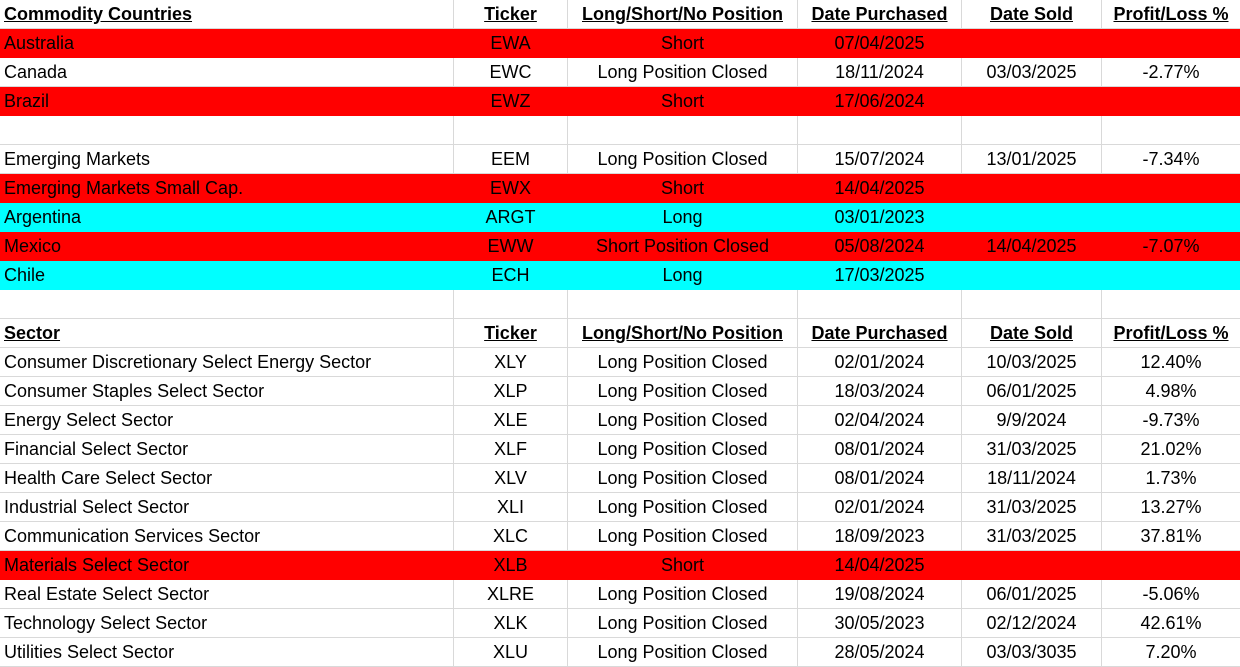 This screenshot has width=1240, height=667. I want to click on cell-name: Canada, so click(227, 72).